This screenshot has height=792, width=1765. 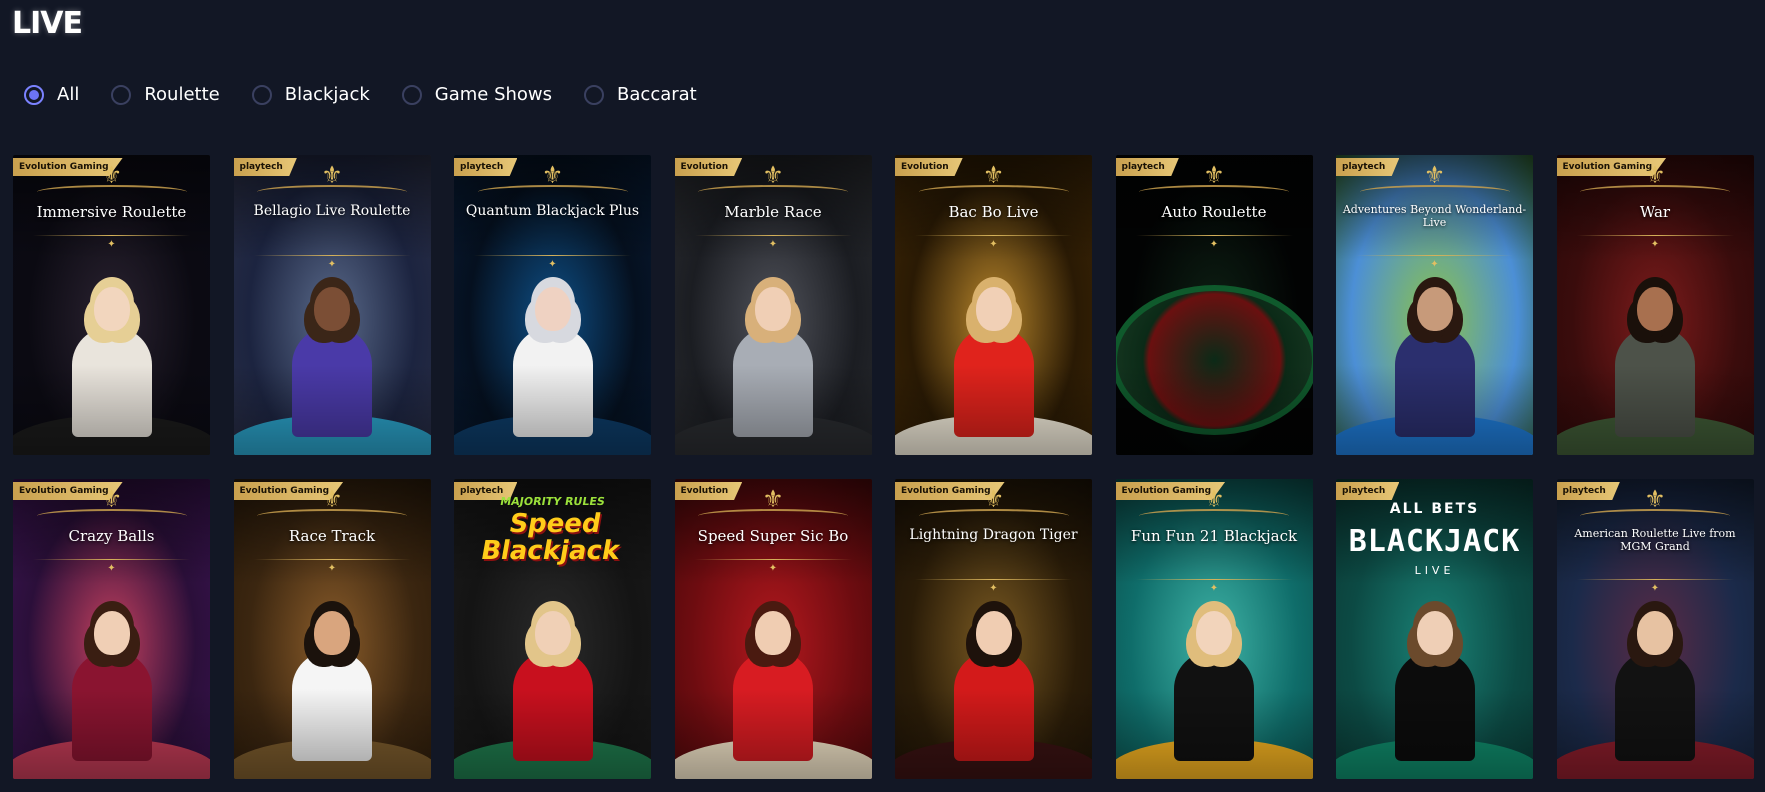 I want to click on radio-roulette, so click(x=121, y=94).